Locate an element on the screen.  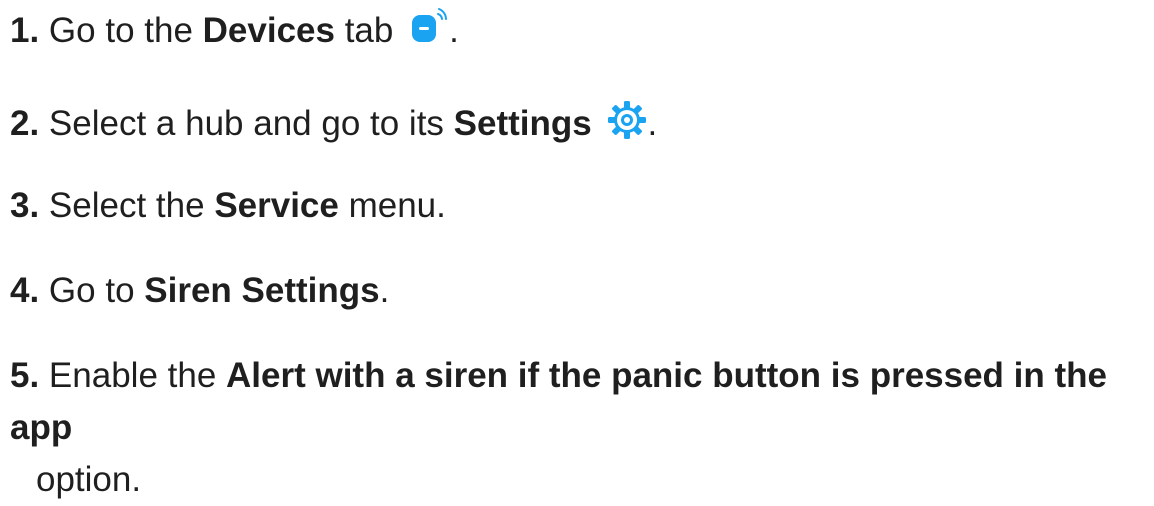
step-number: 3. is located at coordinates (25, 205).